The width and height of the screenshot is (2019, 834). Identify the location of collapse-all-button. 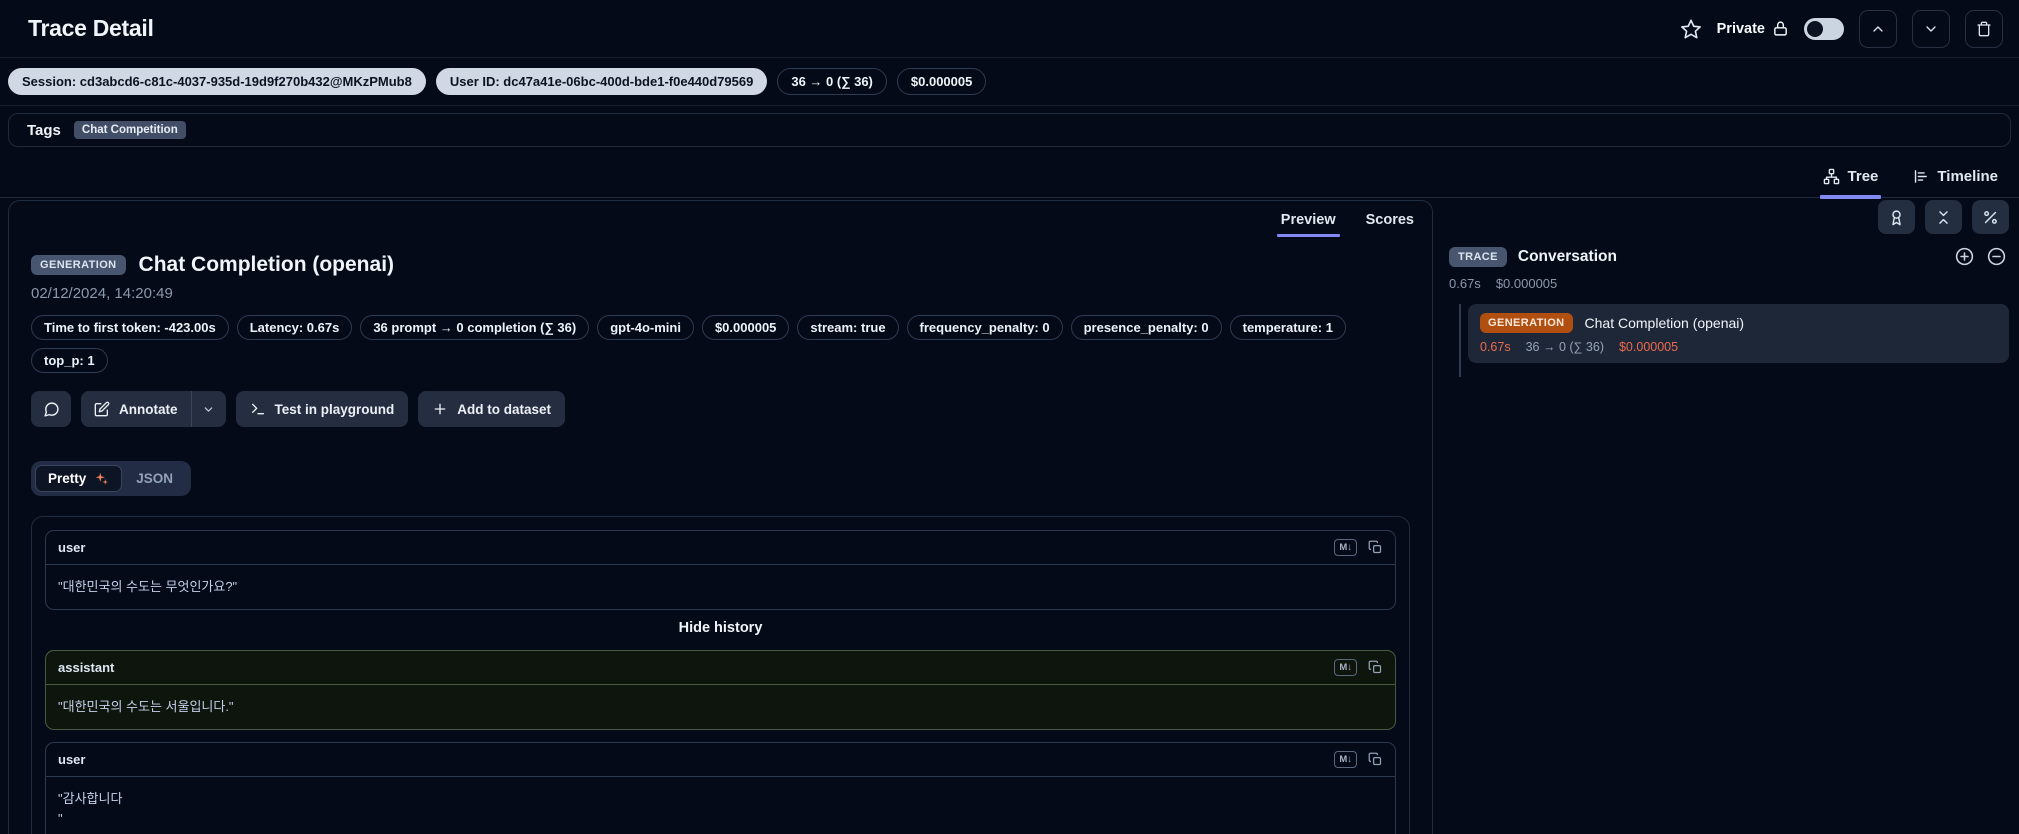
(1943, 217).